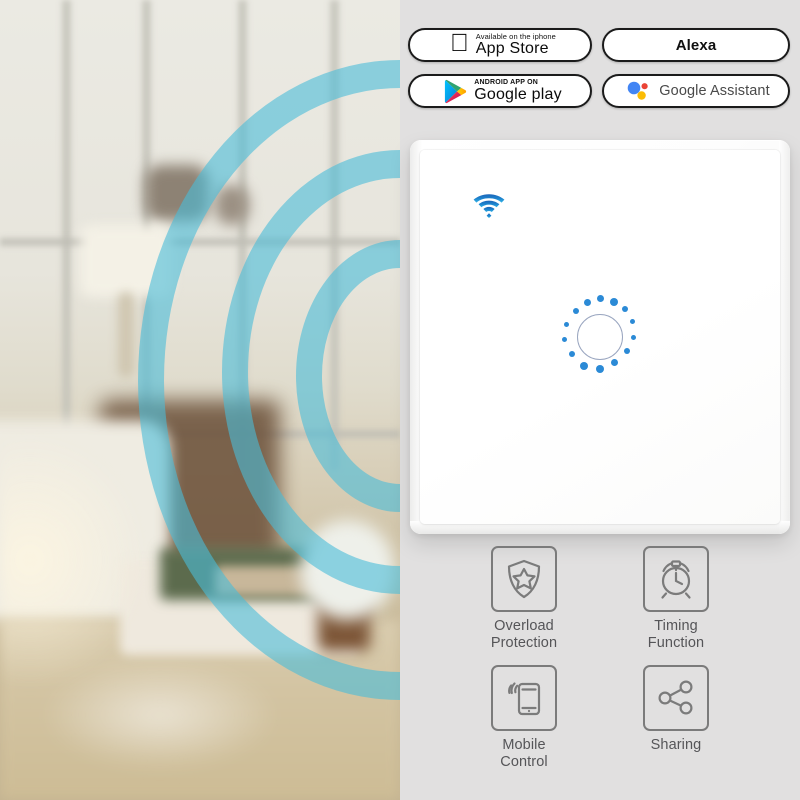 The width and height of the screenshot is (800, 800). I want to click on touch-ring-indicator, so click(600, 337).